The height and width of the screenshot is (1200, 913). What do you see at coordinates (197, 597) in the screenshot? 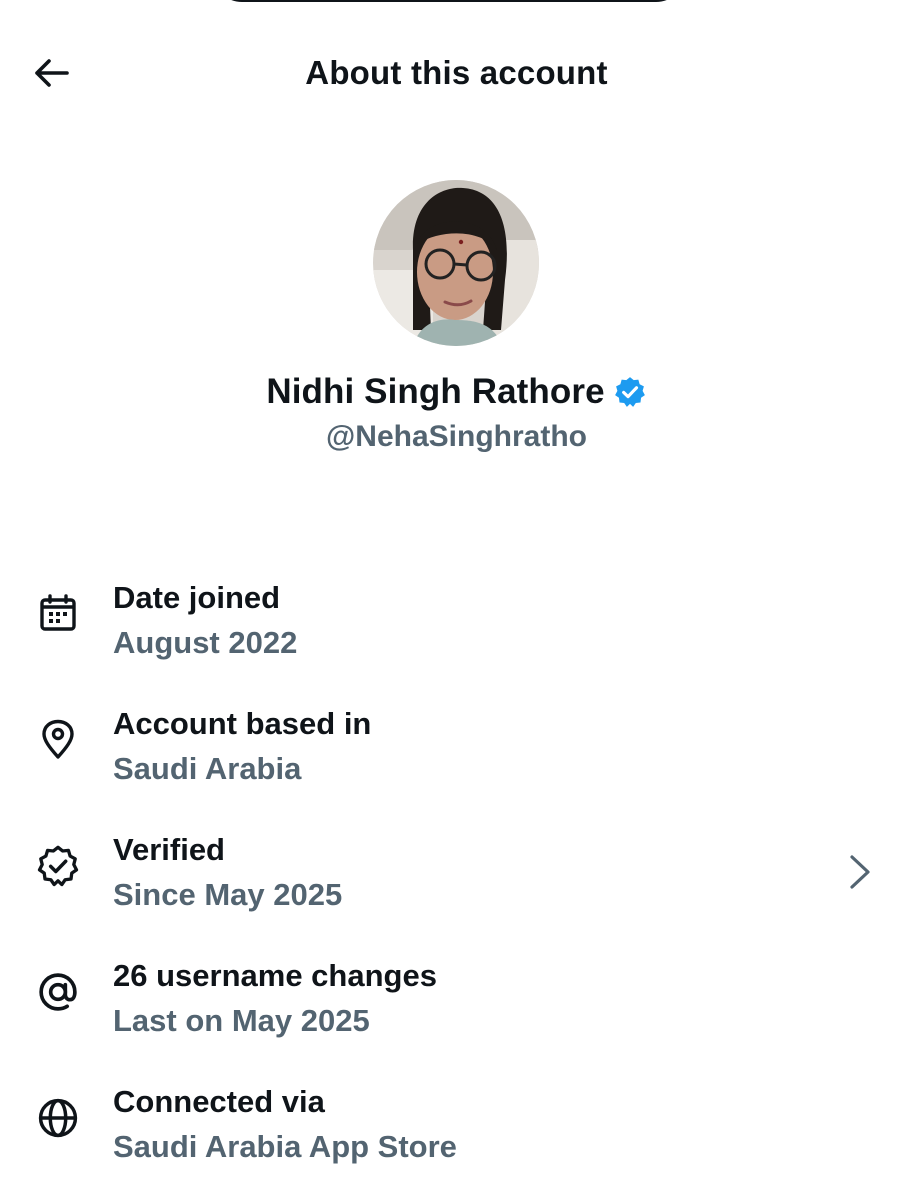
I see `detail-label: Date joined` at bounding box center [197, 597].